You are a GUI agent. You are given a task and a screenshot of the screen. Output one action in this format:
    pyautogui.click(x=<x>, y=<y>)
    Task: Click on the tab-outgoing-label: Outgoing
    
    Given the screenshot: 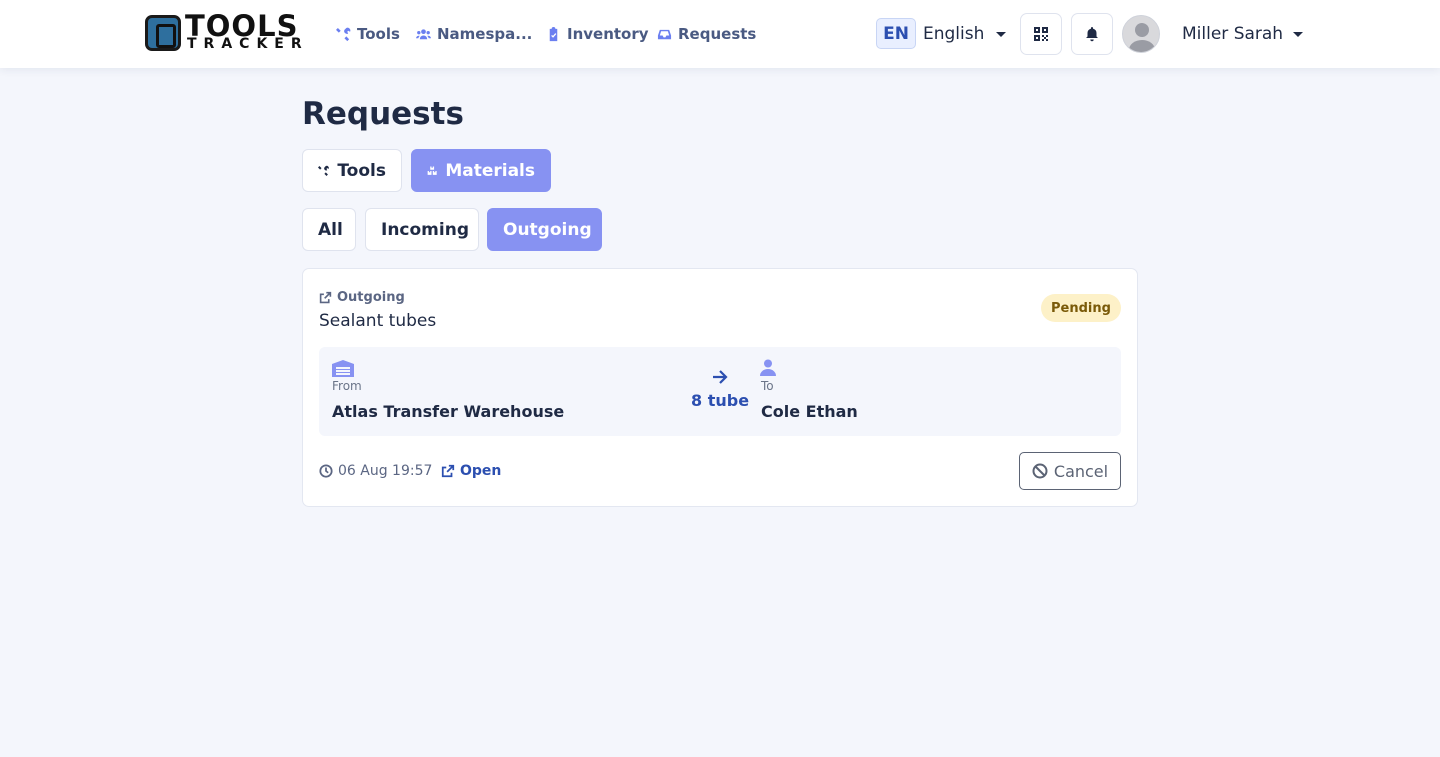 What is the action you would take?
    pyautogui.click(x=547, y=229)
    